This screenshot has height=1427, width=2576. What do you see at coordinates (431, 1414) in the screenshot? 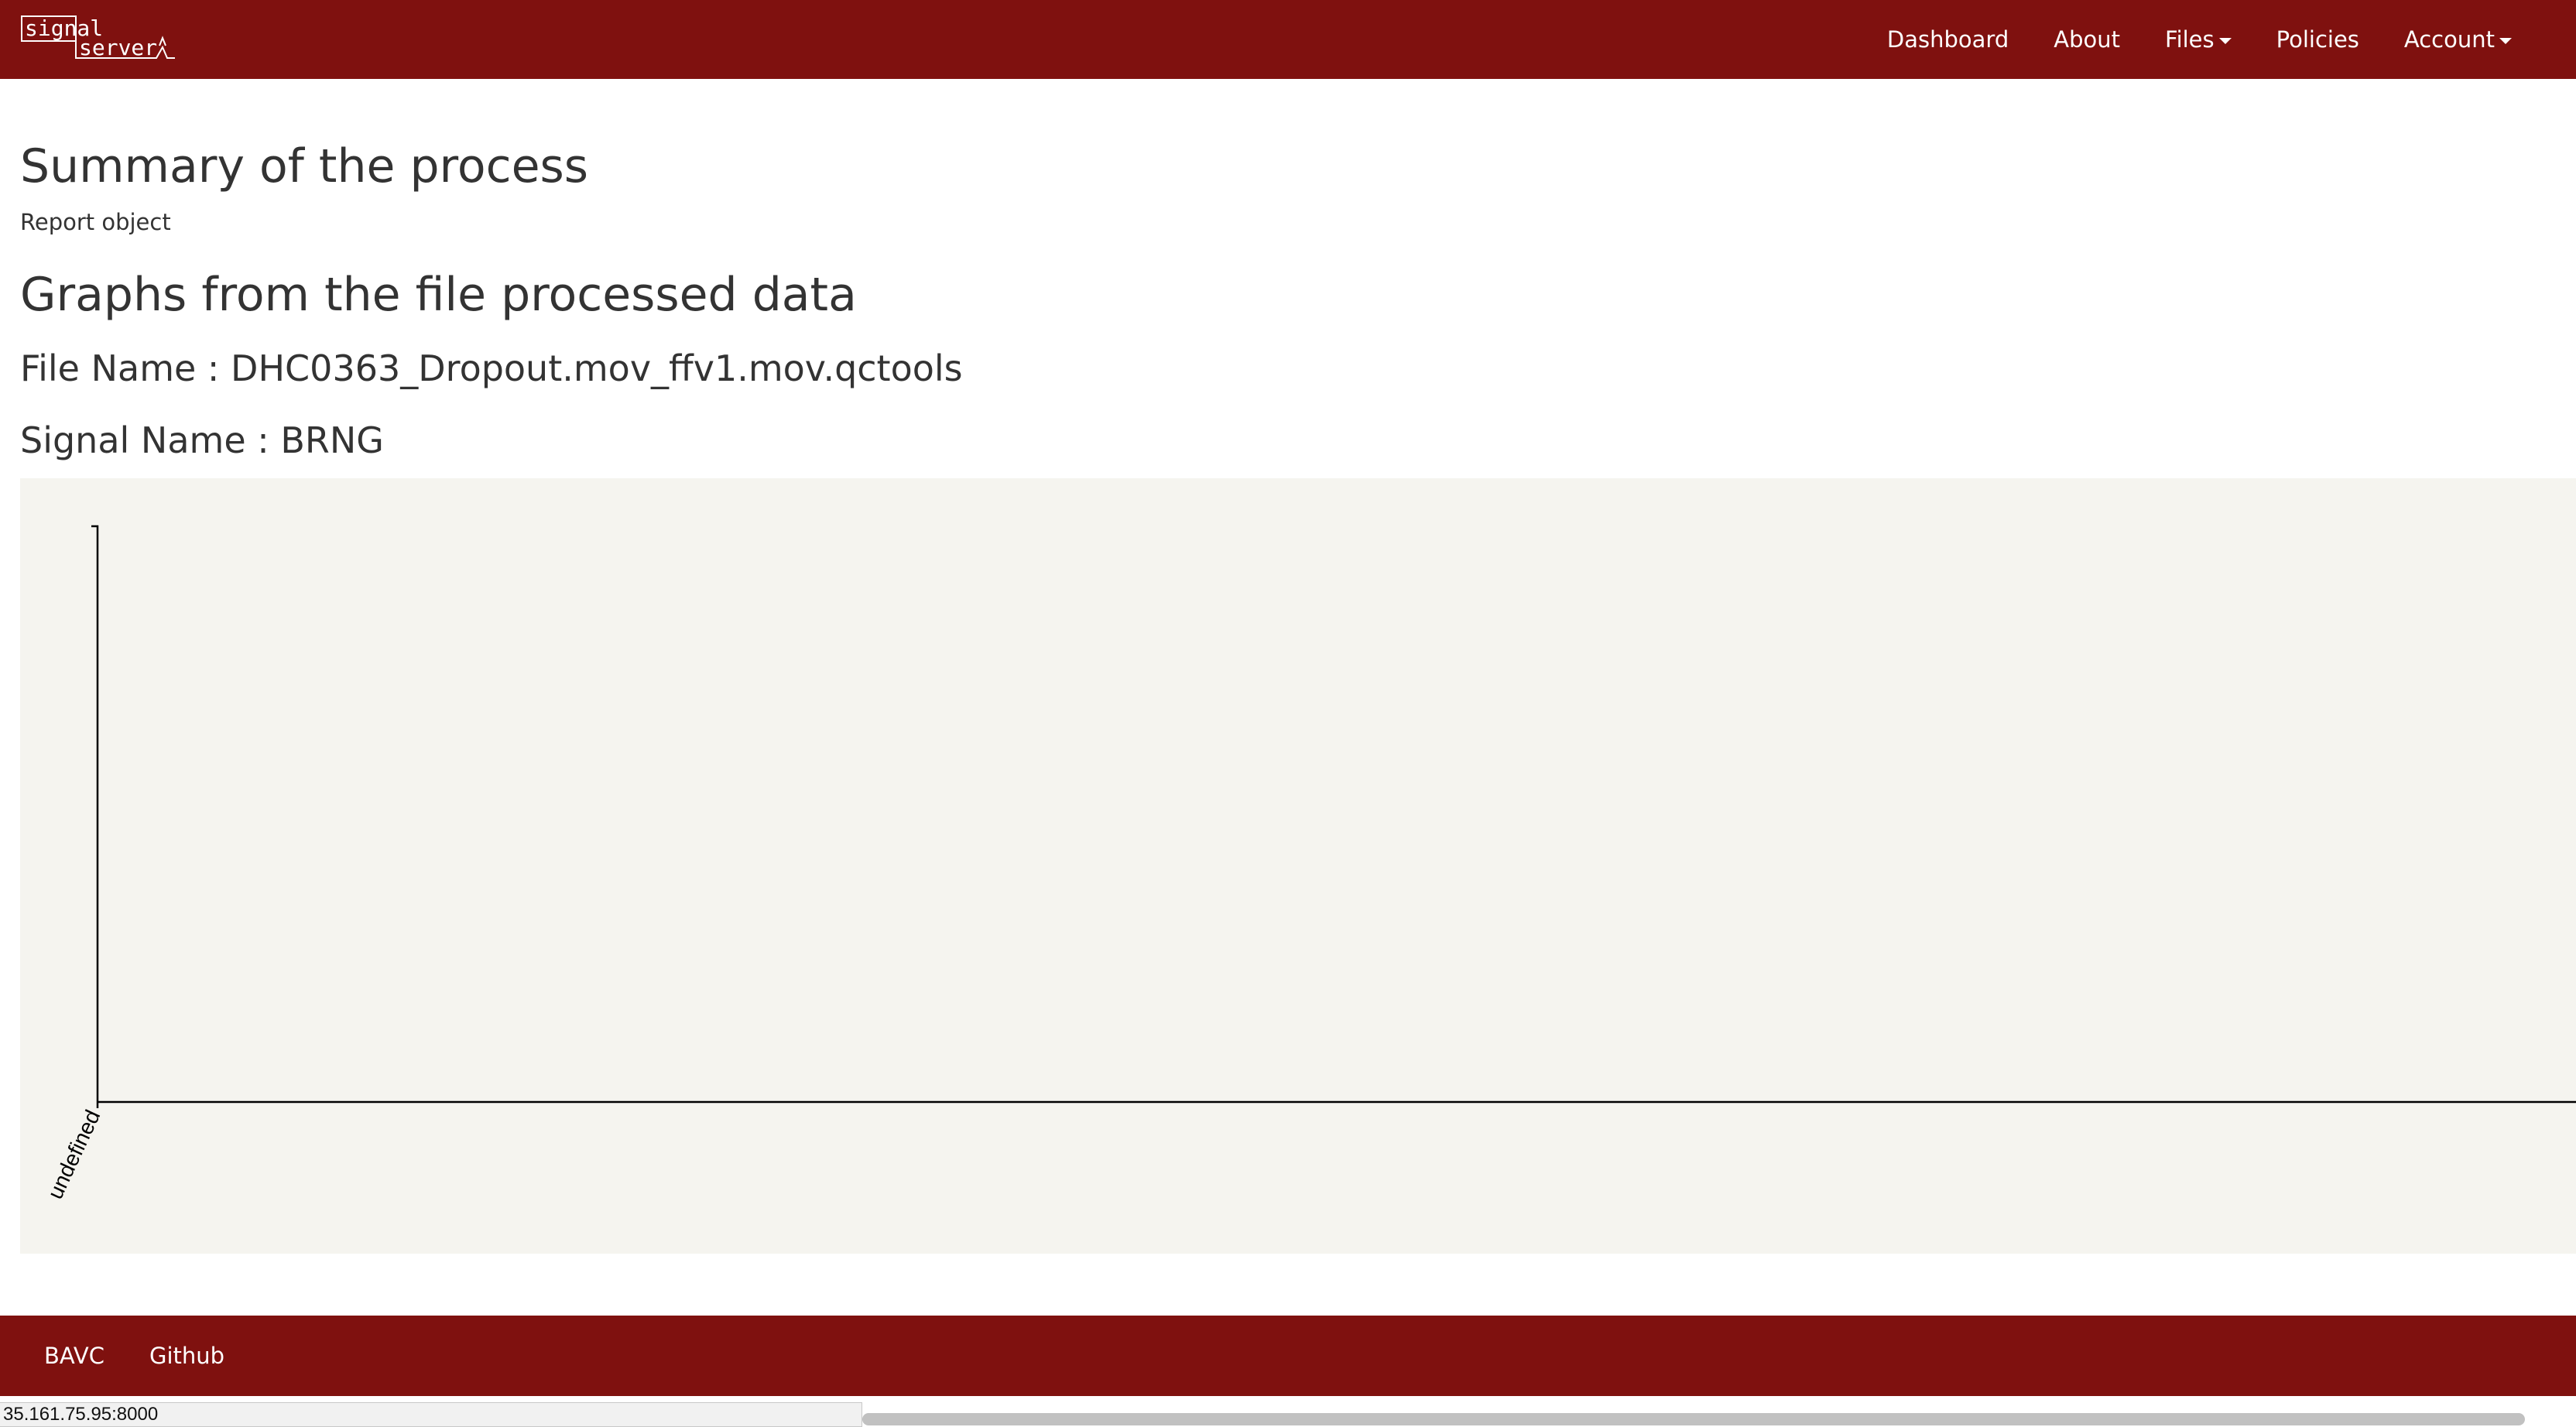
I see `browser-status-url: 35.161.75.95:8000` at bounding box center [431, 1414].